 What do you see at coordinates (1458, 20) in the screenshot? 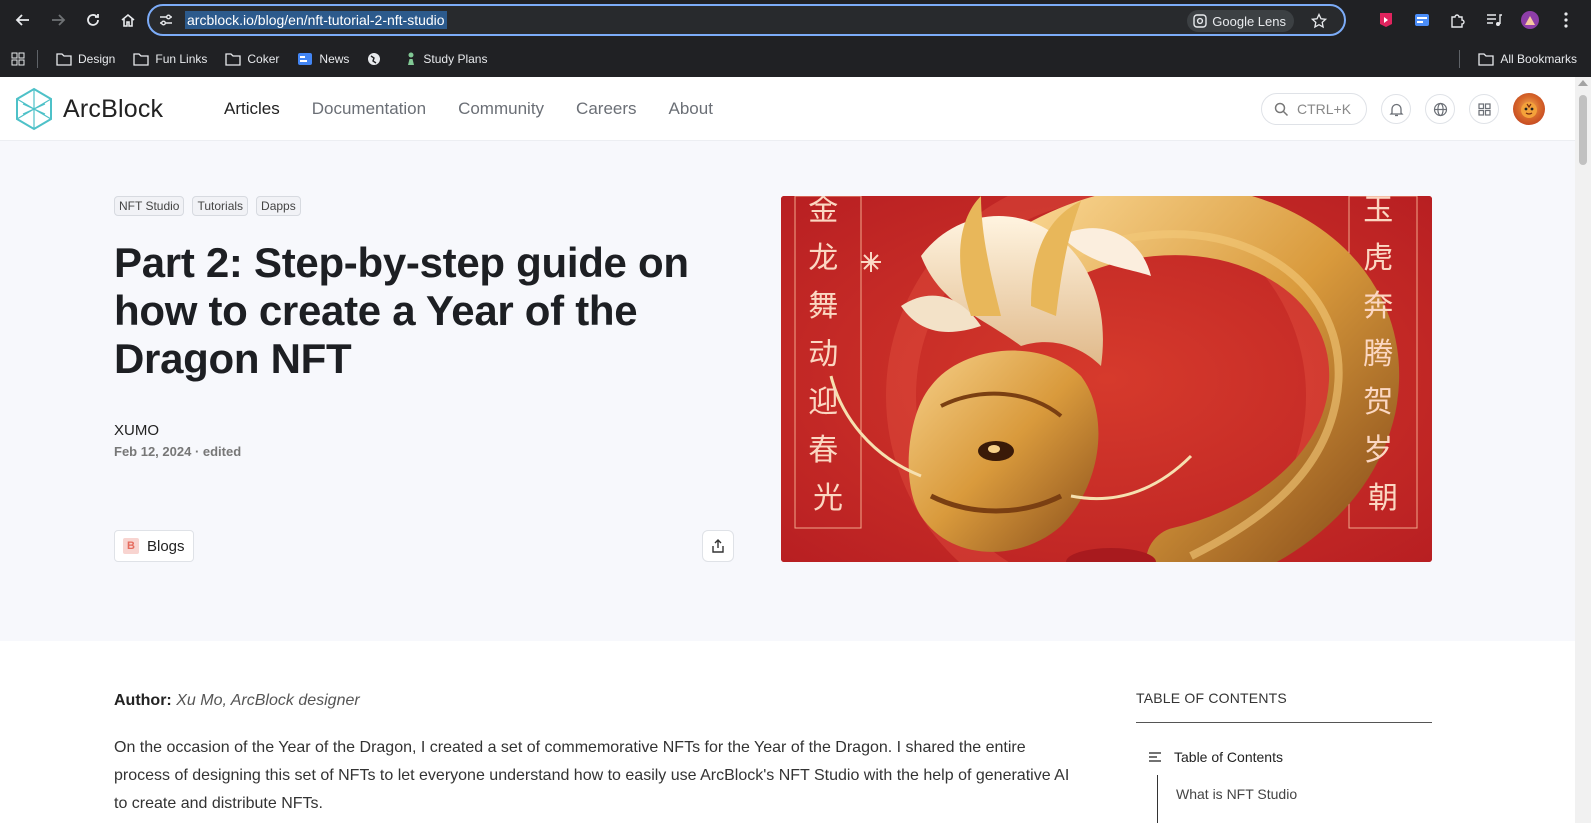
I see `puzzle-icon` at bounding box center [1458, 20].